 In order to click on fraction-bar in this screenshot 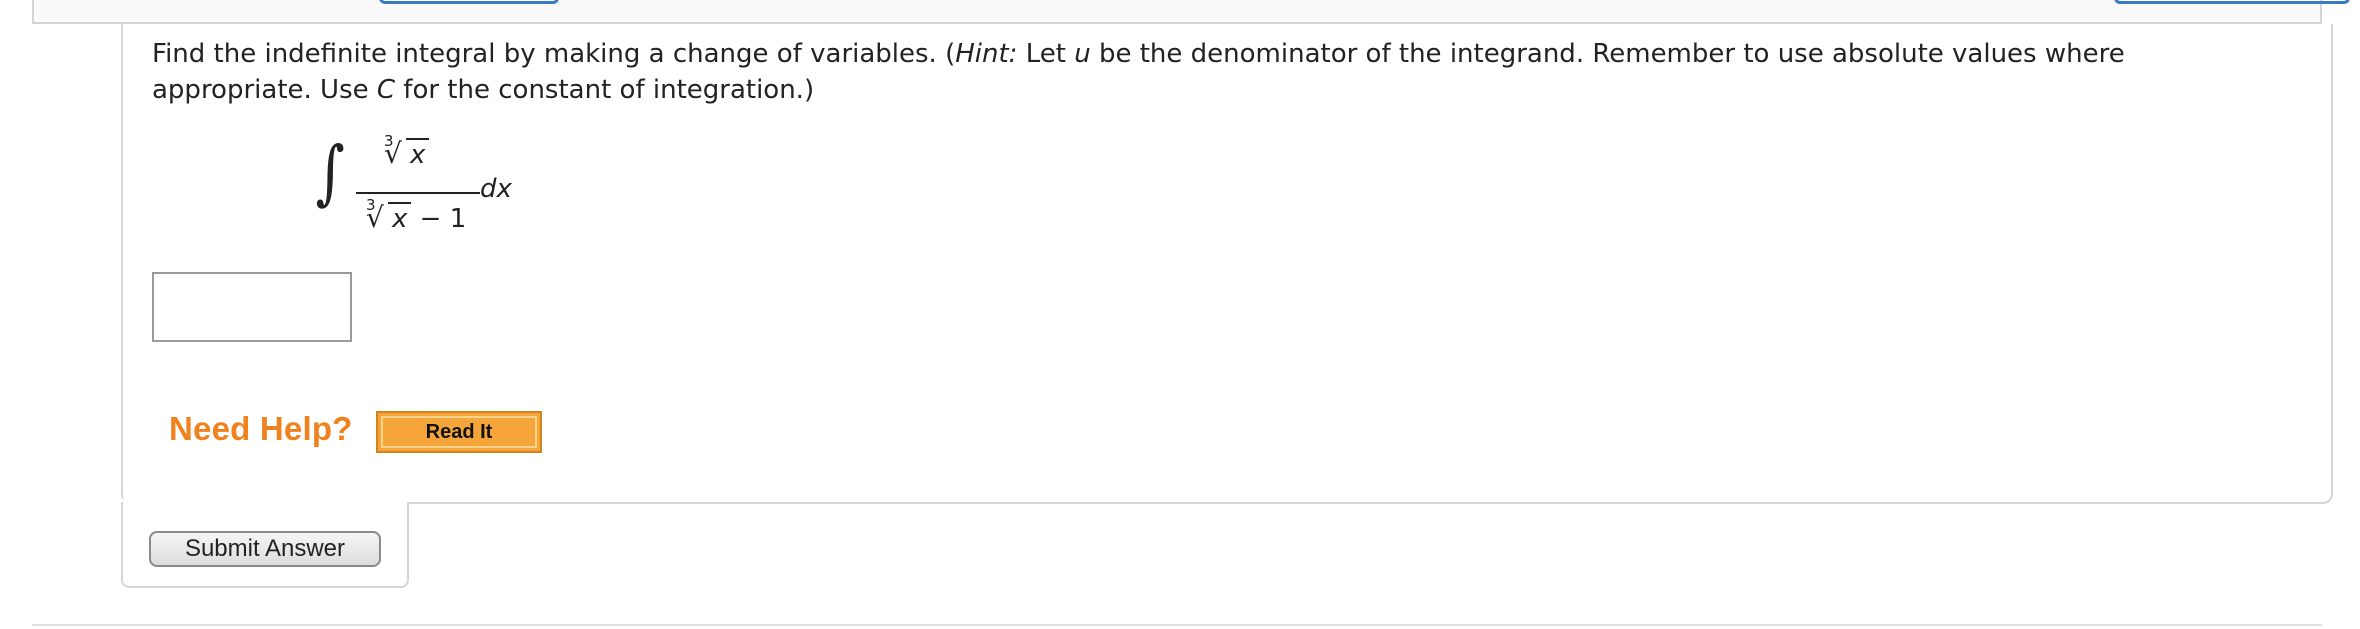, I will do `click(418, 193)`.